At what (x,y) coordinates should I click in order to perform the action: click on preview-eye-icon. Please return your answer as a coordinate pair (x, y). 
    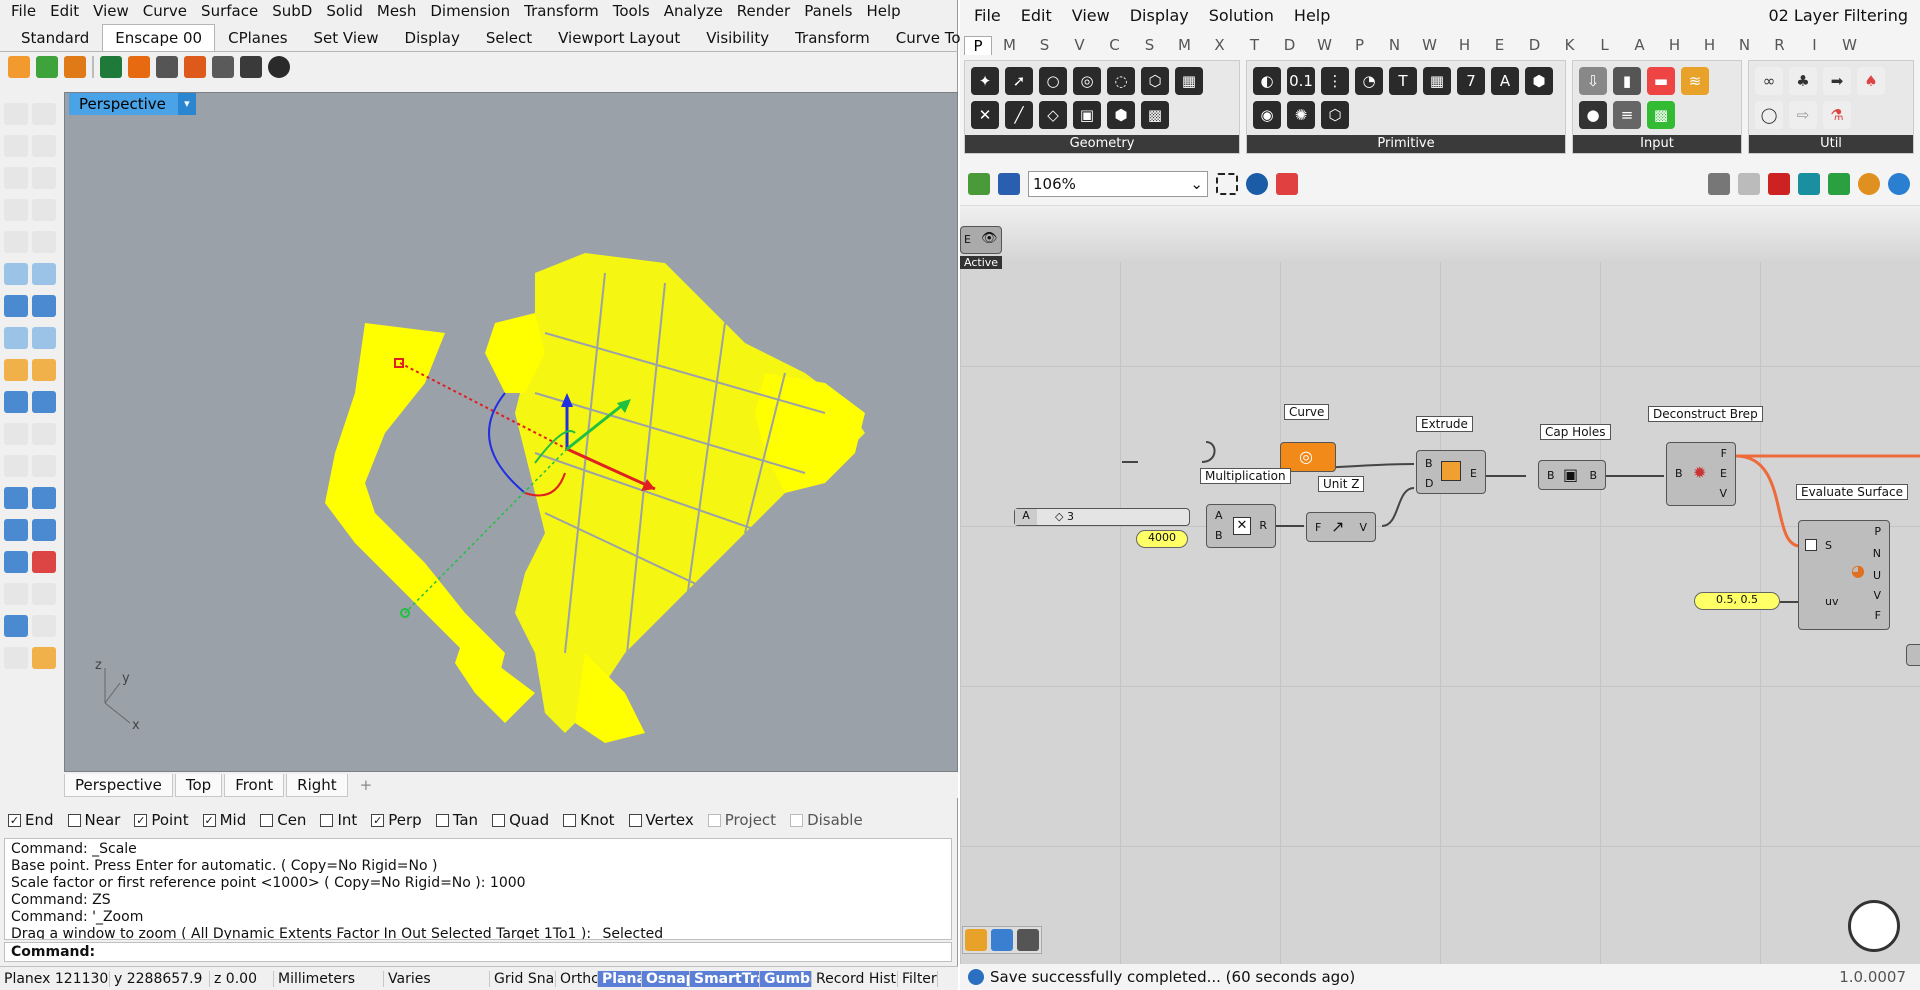
    Looking at the image, I should click on (1257, 183).